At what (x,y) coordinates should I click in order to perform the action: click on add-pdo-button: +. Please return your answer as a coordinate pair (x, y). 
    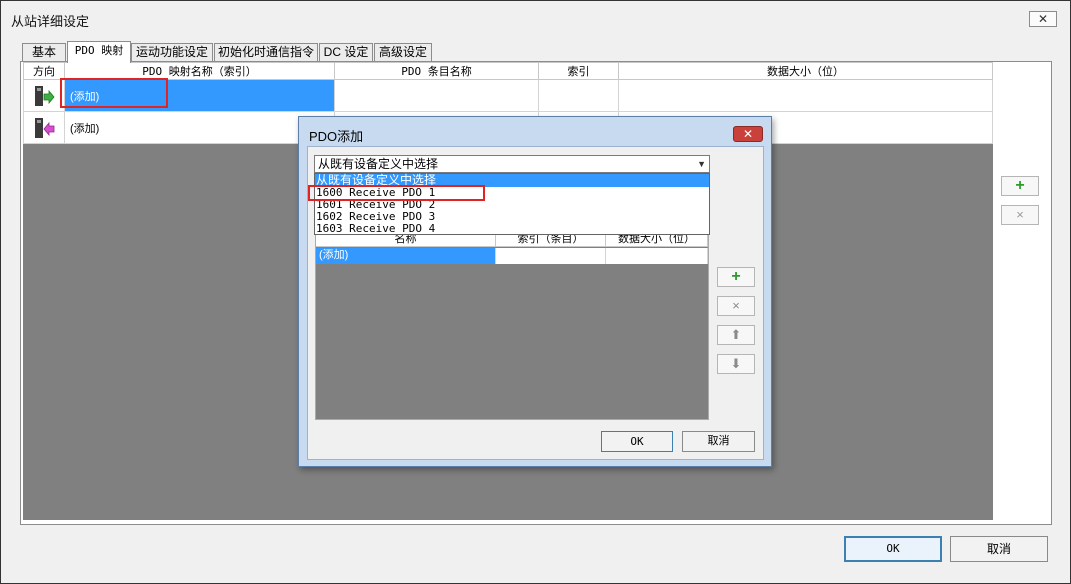
    Looking at the image, I should click on (1020, 186).